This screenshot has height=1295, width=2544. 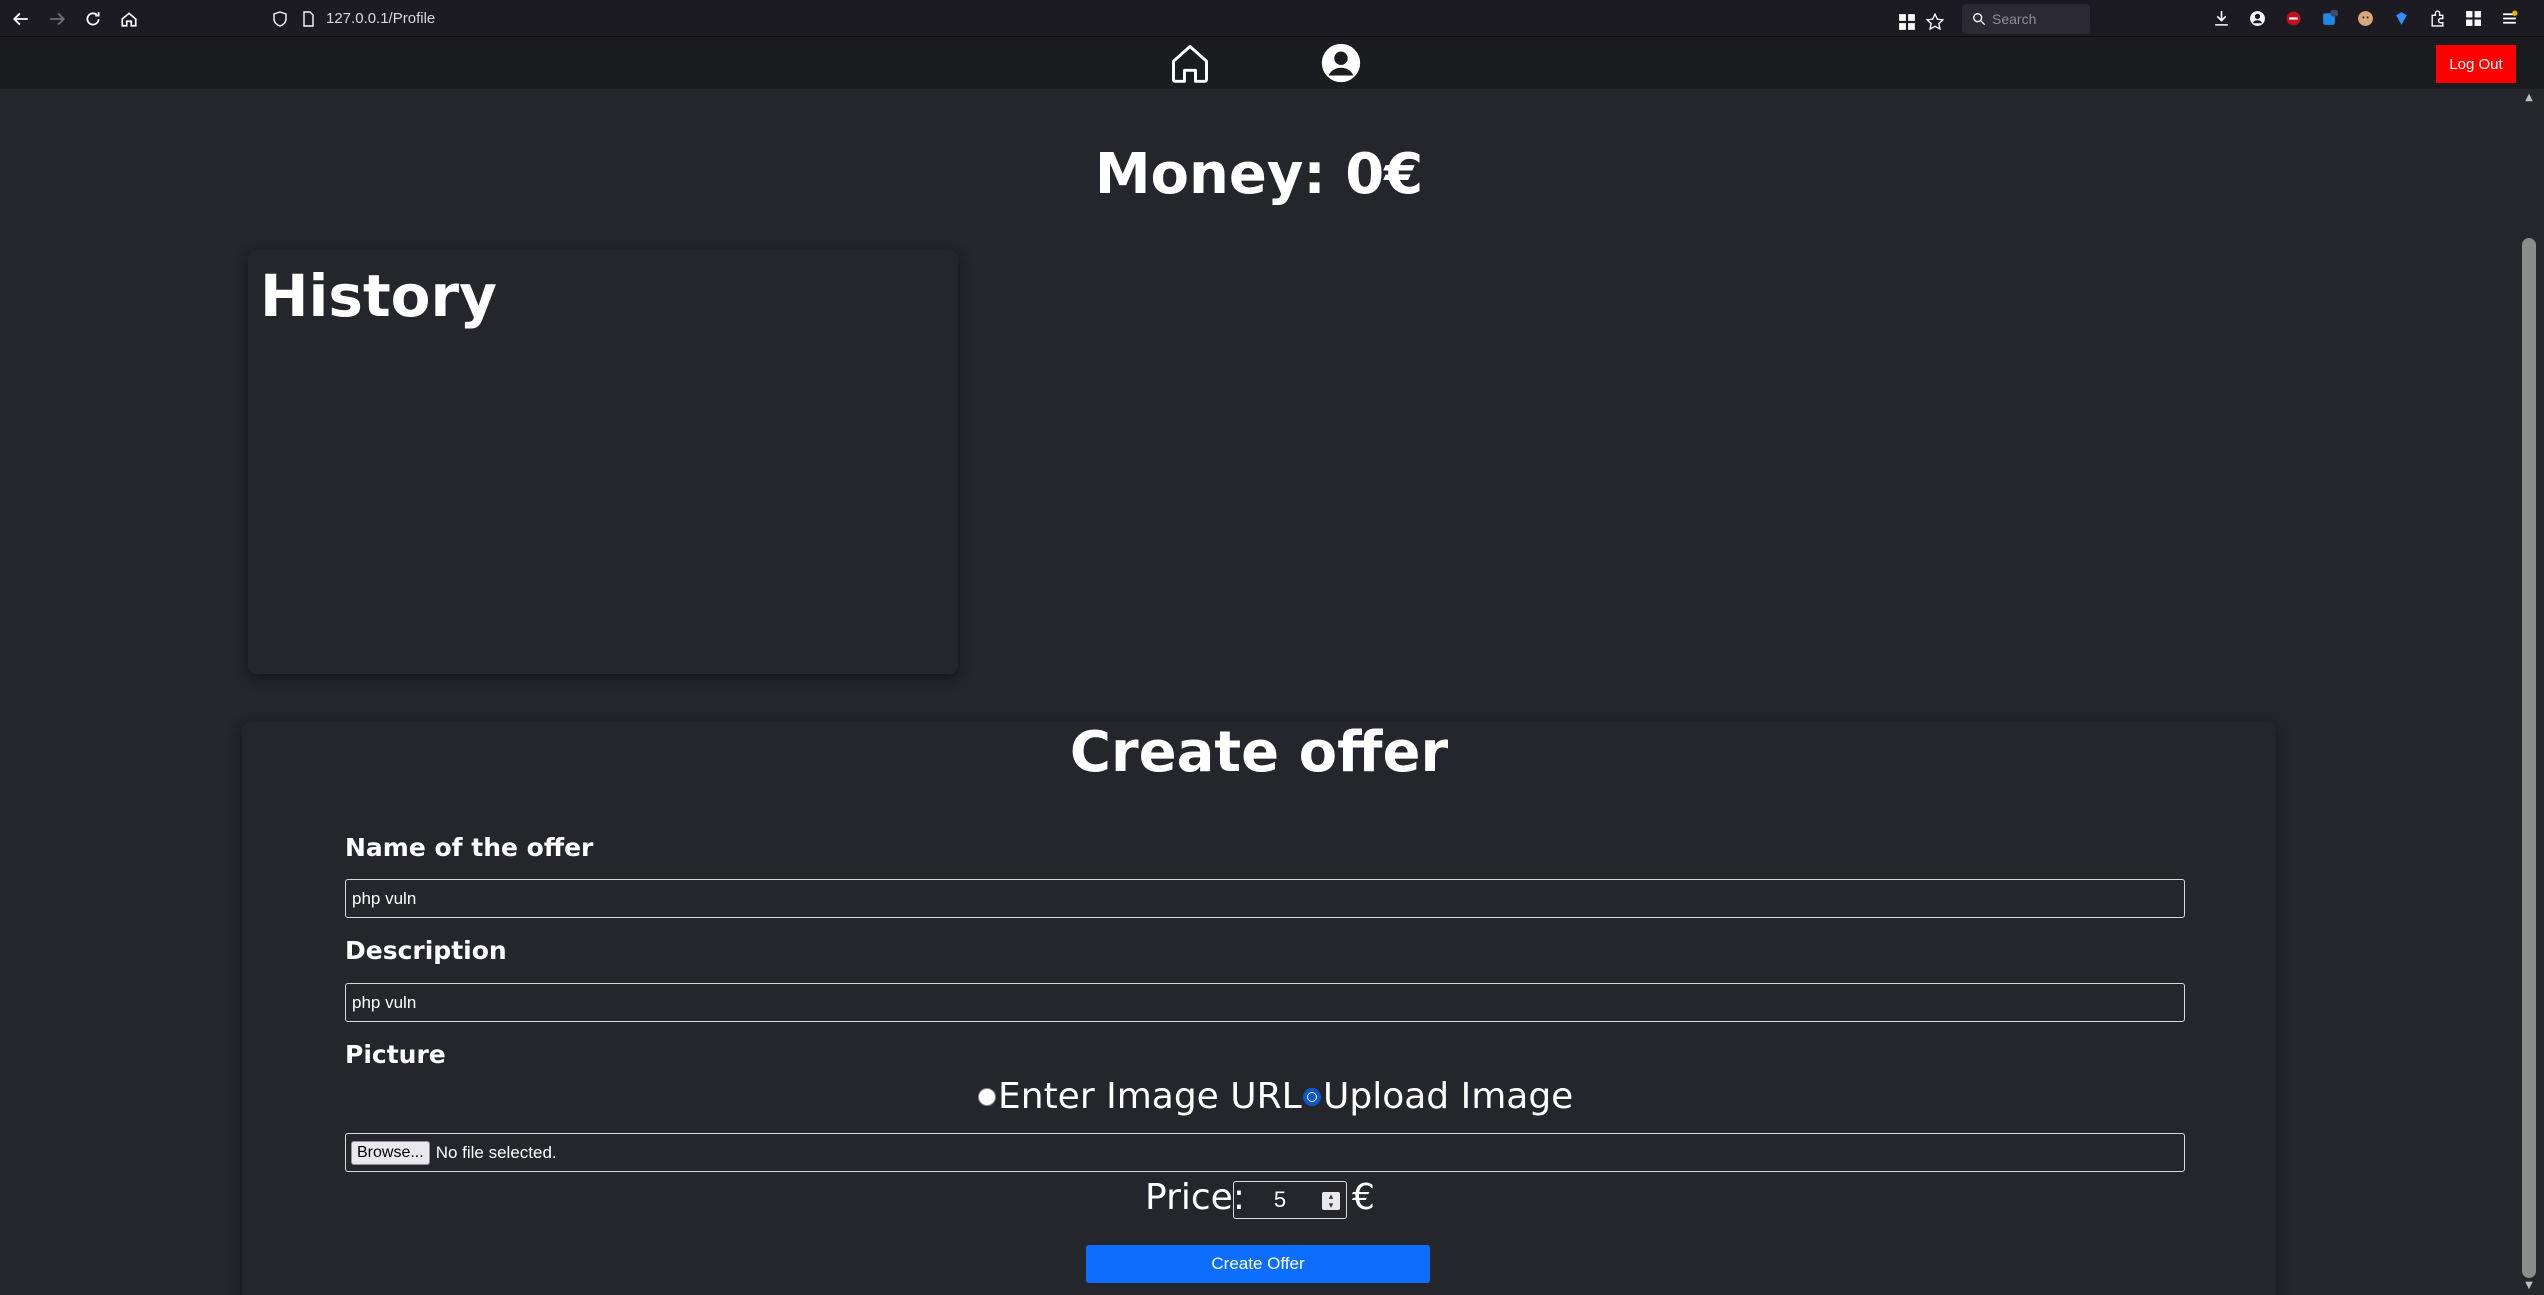 I want to click on scroll-thumb, so click(x=2529, y=758).